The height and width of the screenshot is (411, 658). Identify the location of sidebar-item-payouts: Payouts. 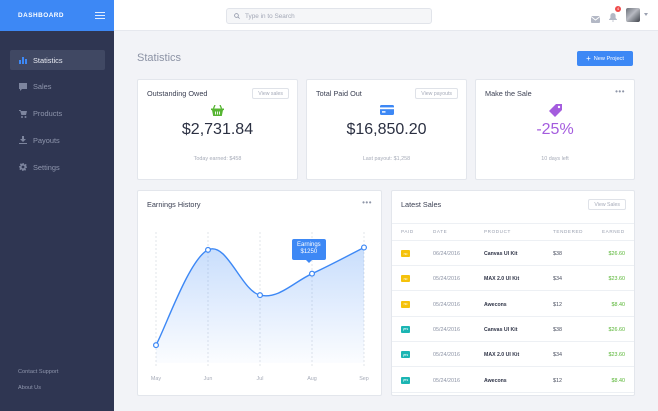
(57, 140).